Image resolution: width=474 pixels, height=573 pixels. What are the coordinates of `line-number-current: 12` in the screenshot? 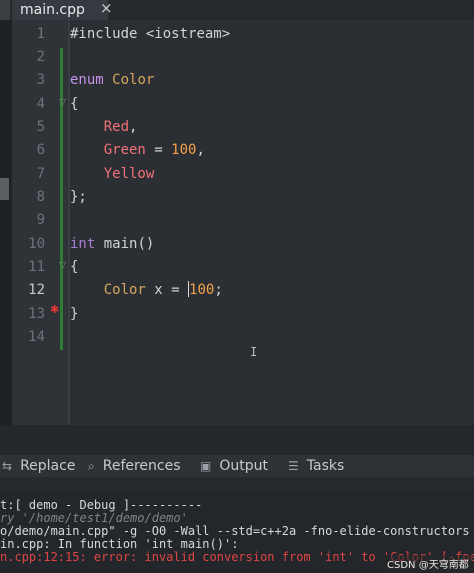 It's located at (36, 290).